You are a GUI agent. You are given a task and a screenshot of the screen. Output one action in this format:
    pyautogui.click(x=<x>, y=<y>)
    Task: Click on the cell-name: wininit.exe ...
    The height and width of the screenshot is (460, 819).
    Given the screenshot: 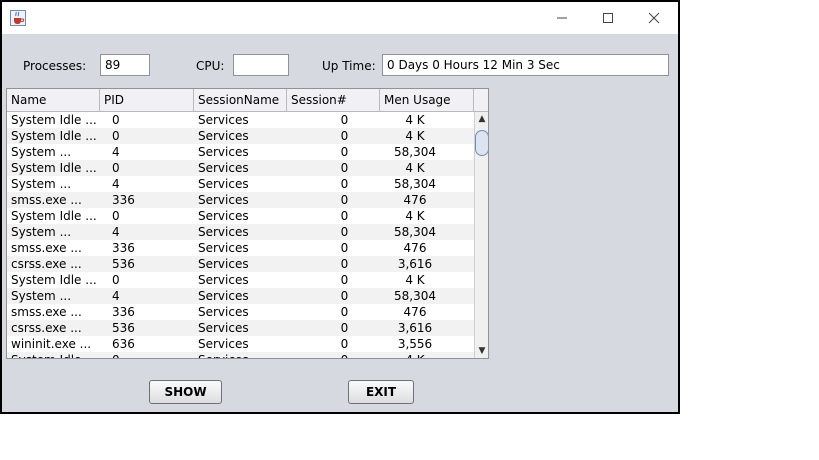 What is the action you would take?
    pyautogui.click(x=51, y=344)
    